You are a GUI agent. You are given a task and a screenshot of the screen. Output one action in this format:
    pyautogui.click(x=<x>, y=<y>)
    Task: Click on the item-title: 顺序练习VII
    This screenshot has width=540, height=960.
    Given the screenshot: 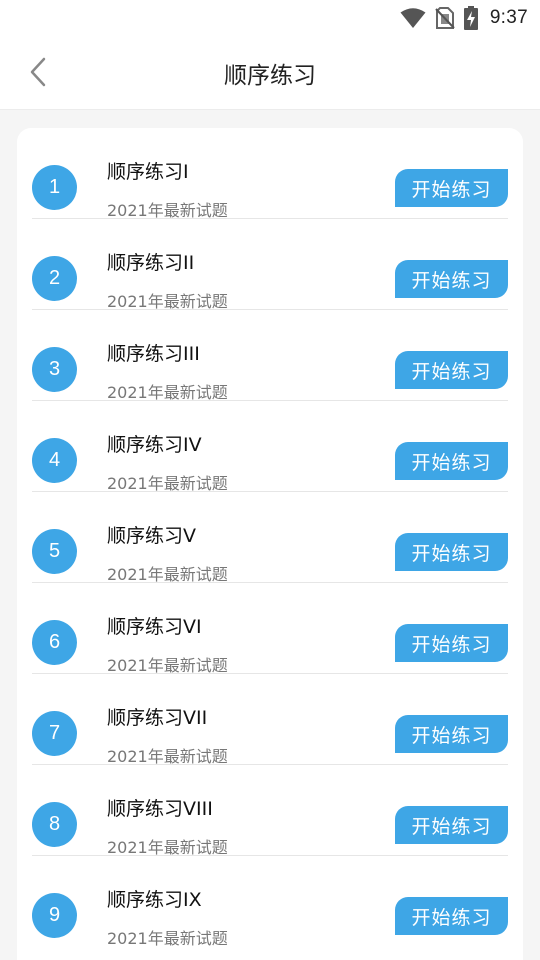 What is the action you would take?
    pyautogui.click(x=157, y=718)
    